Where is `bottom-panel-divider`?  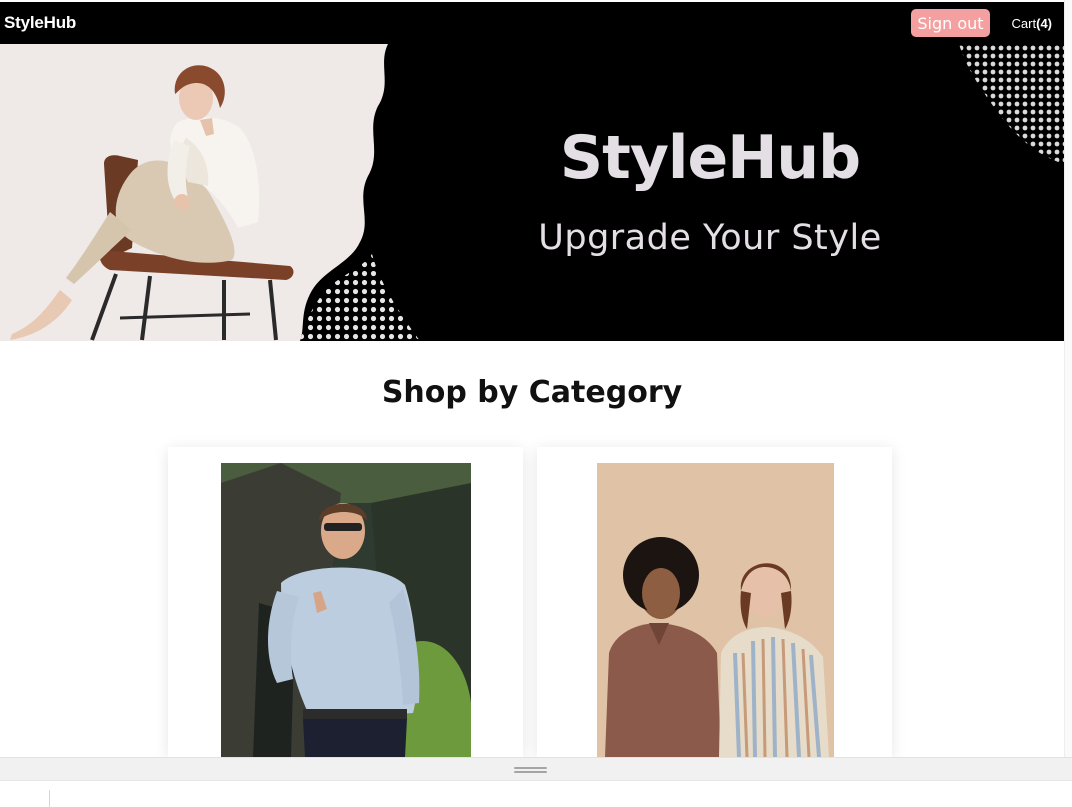
bottom-panel-divider is located at coordinates (49, 798).